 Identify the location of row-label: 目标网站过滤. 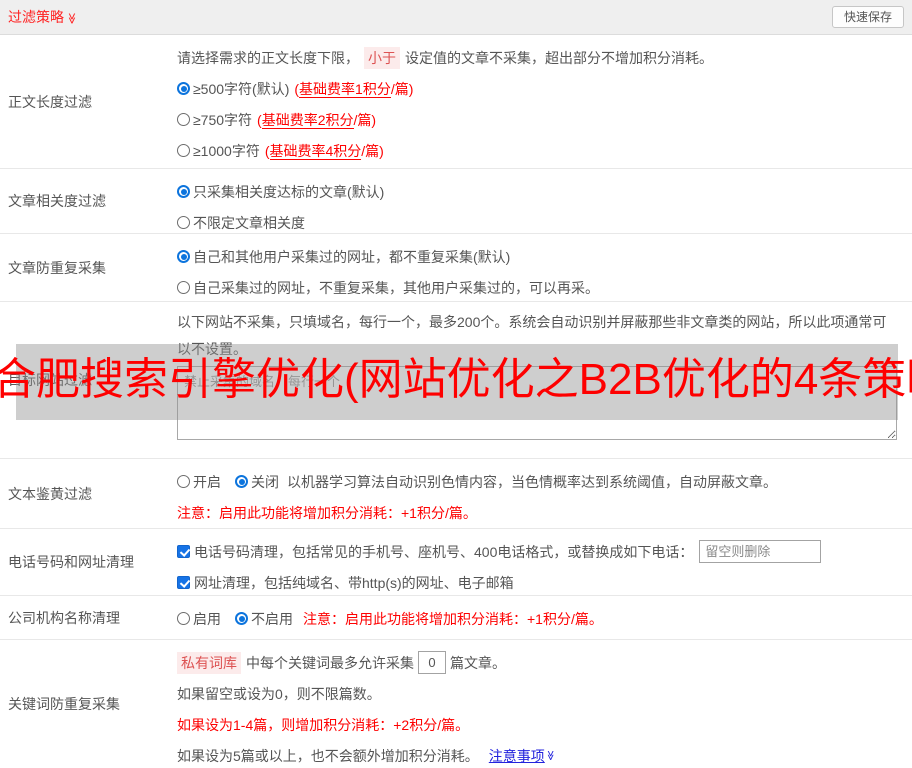
(50, 380).